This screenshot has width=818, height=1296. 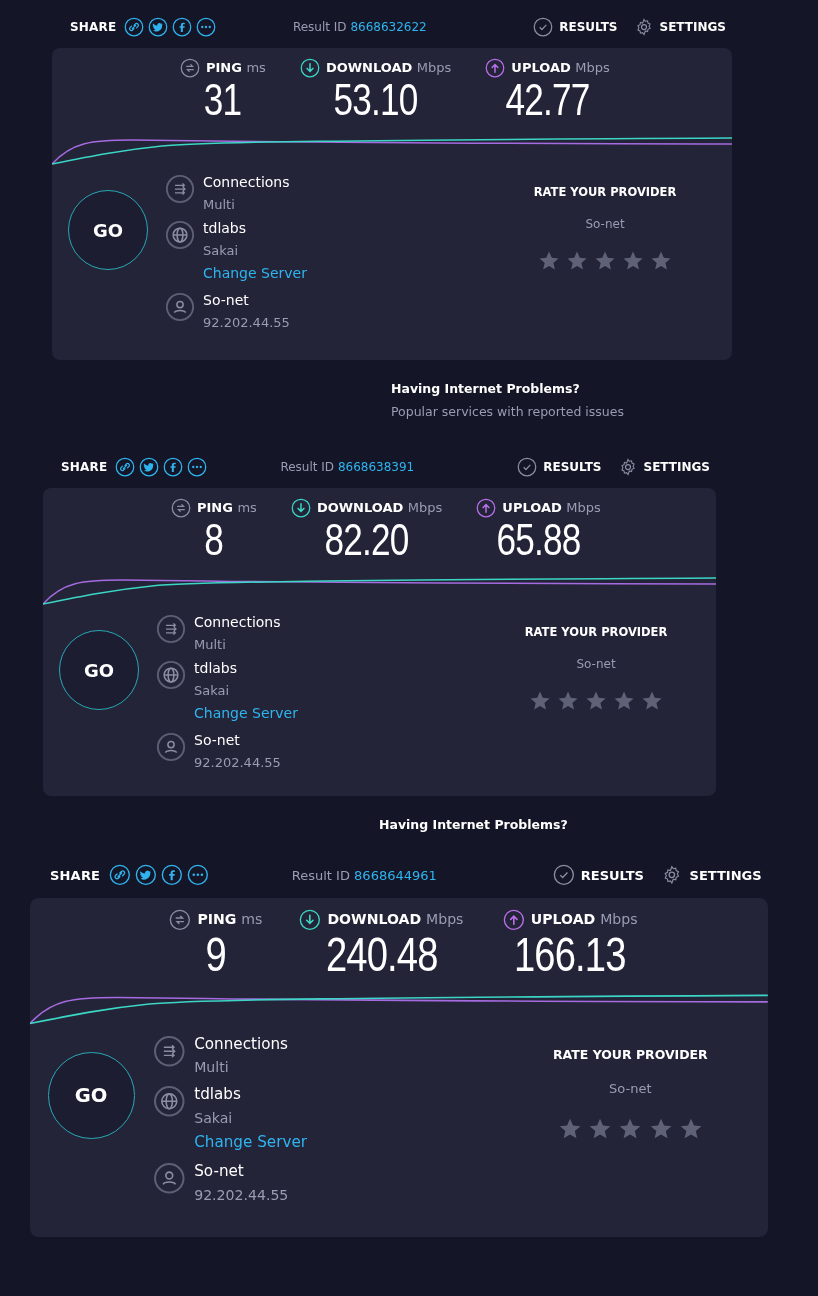 What do you see at coordinates (366, 540) in the screenshot?
I see `metric-value: 82.20` at bounding box center [366, 540].